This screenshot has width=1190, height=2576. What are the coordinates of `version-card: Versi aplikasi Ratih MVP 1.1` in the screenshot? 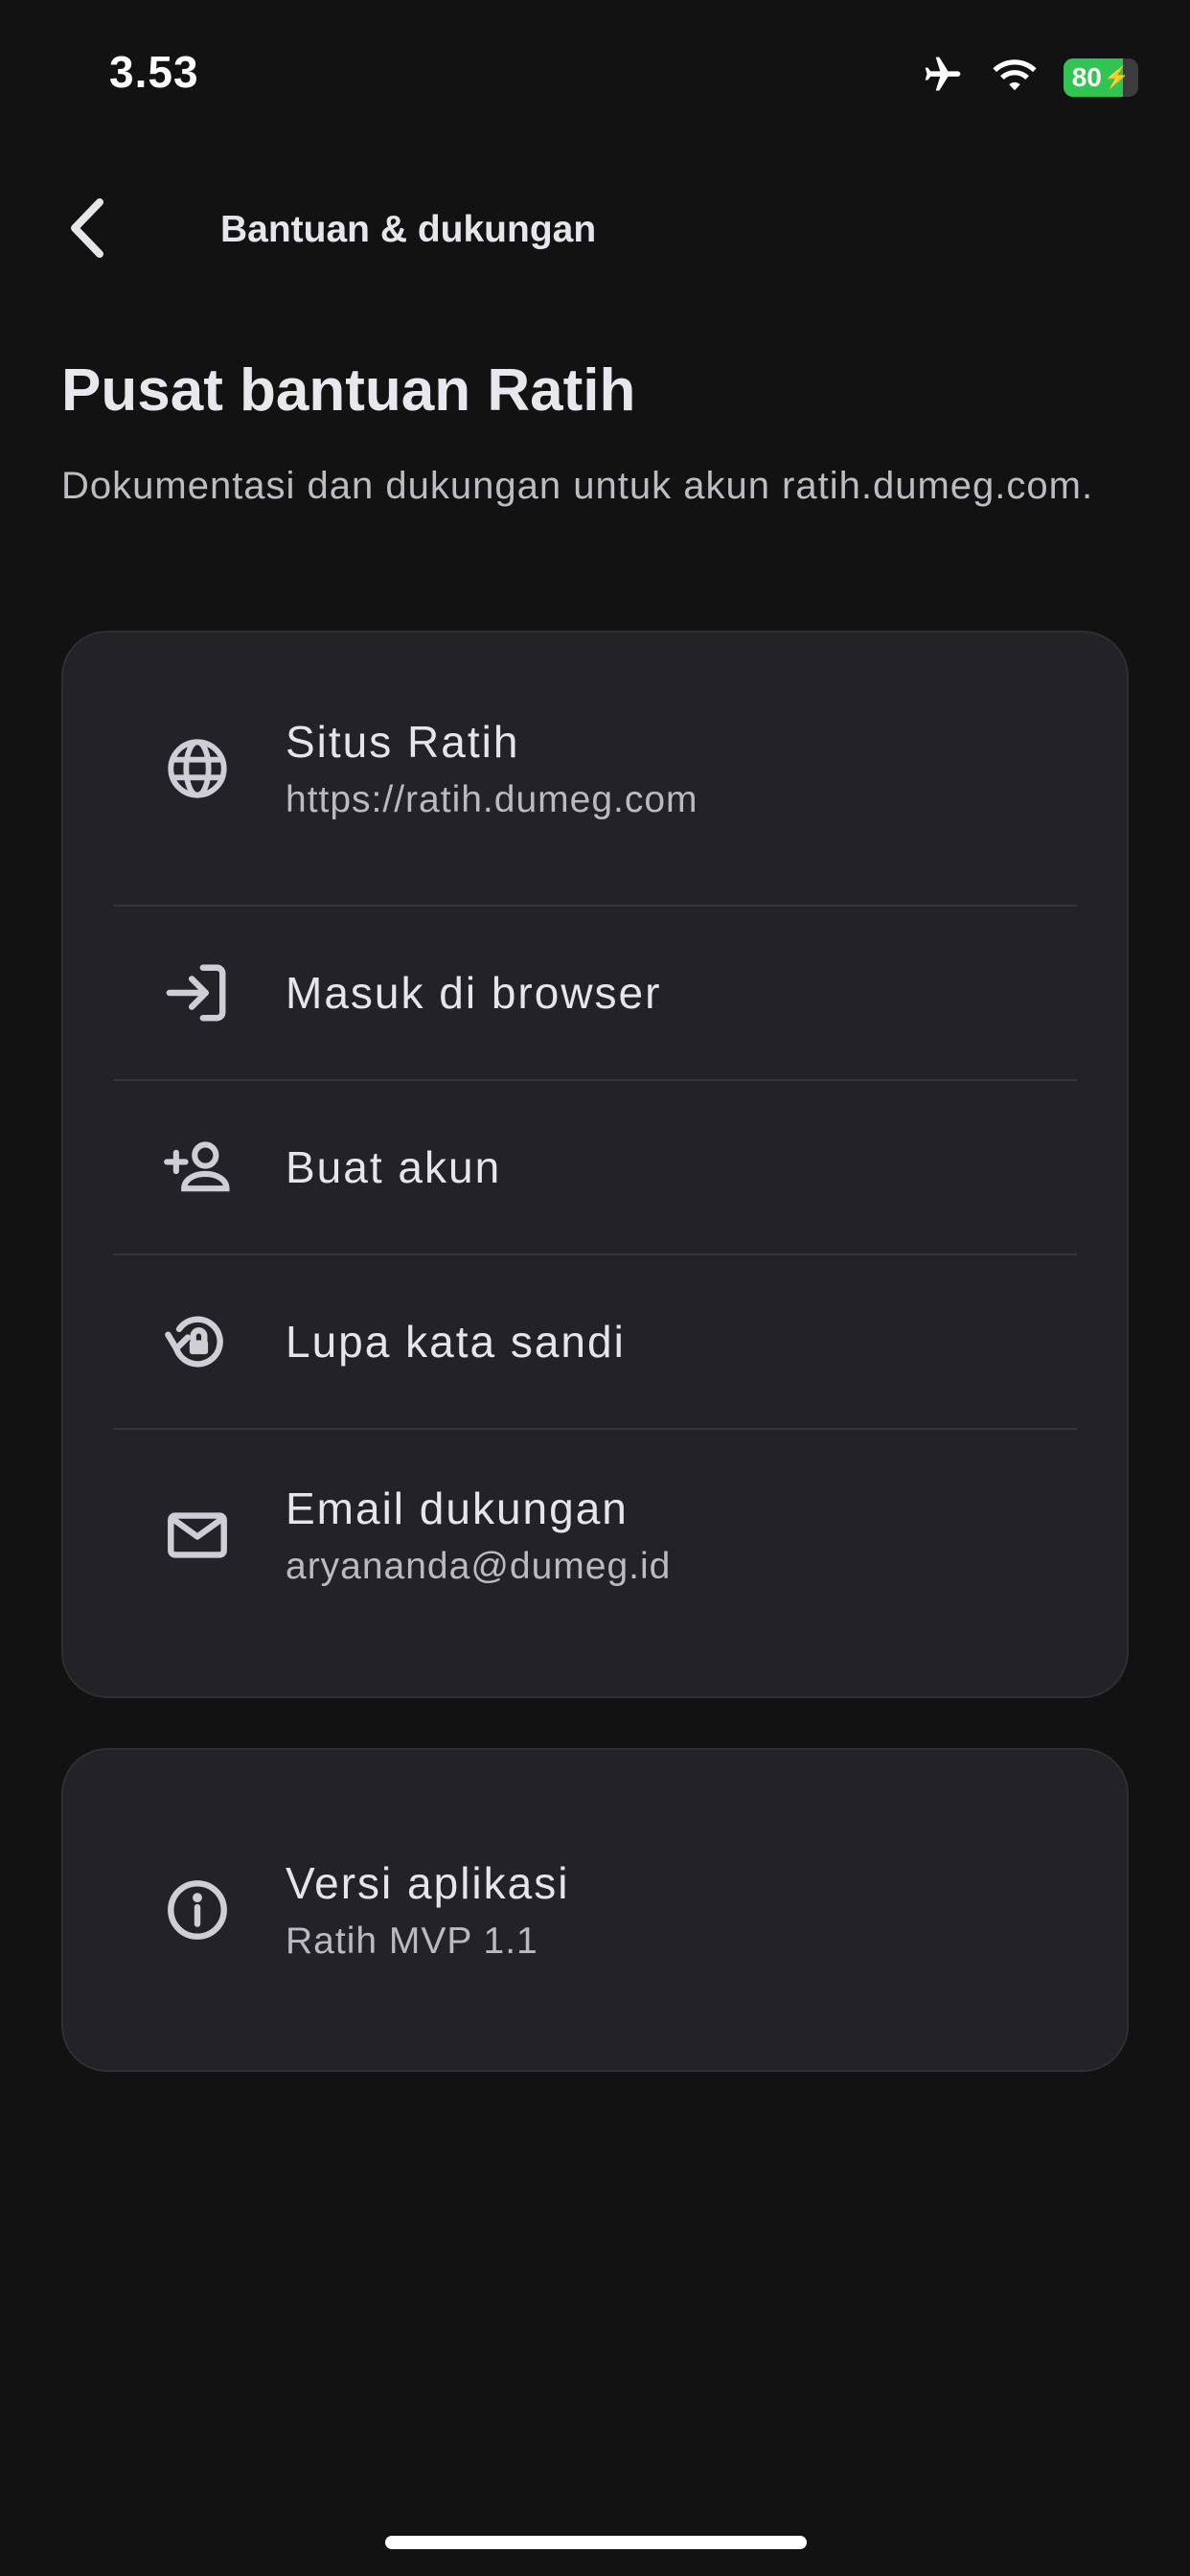 It's located at (595, 1910).